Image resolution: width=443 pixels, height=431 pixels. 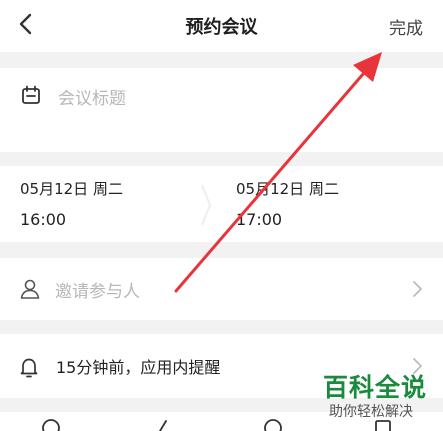 What do you see at coordinates (221, 289) in the screenshot?
I see `invite-participants-row: 邀请参与人` at bounding box center [221, 289].